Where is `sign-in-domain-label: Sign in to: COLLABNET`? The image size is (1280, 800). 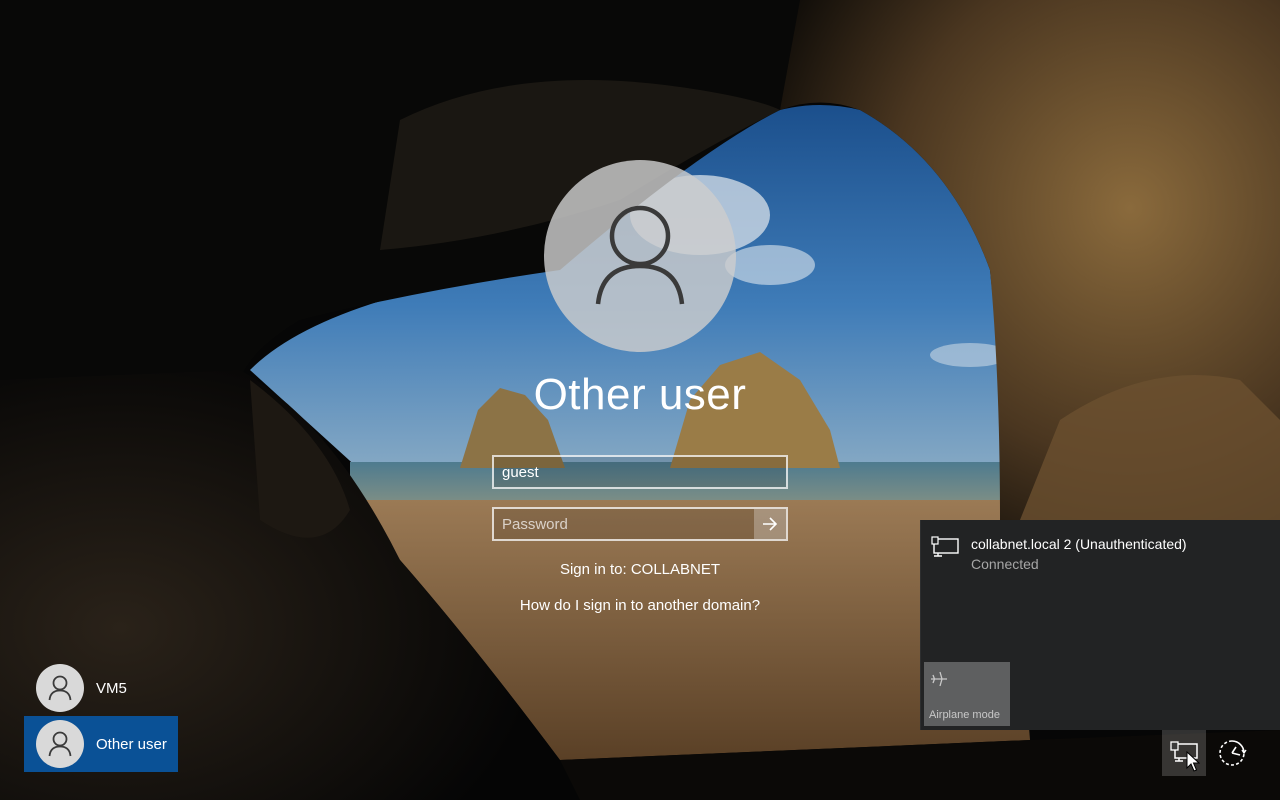 sign-in-domain-label: Sign in to: COLLABNET is located at coordinates (640, 569).